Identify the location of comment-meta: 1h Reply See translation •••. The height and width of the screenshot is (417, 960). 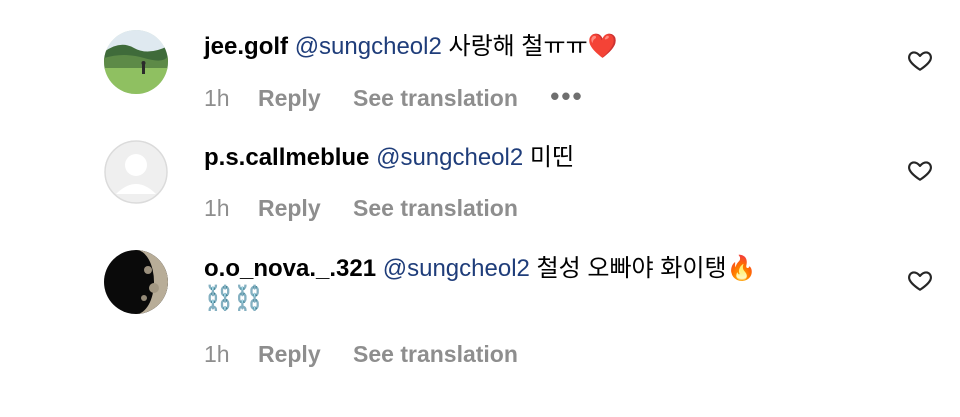
(407, 97).